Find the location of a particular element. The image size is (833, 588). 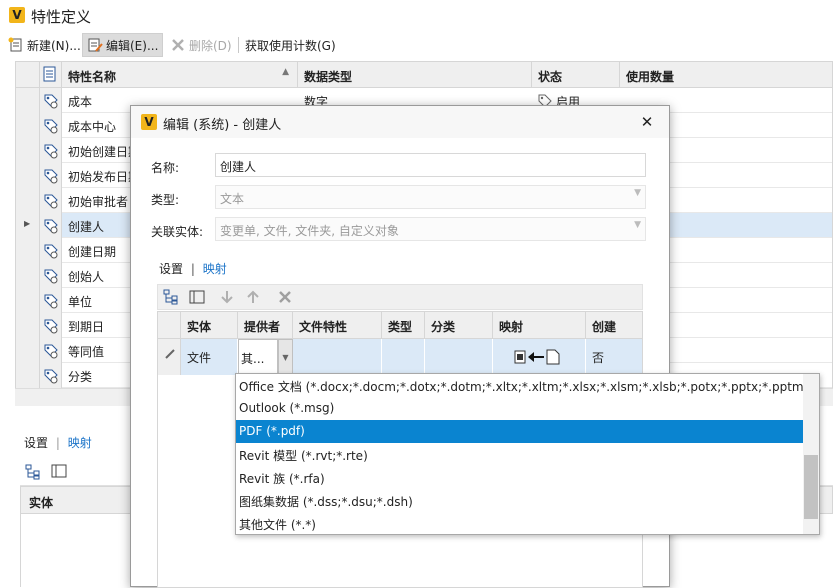

dialog-tab-mapping: 映射 is located at coordinates (215, 269).